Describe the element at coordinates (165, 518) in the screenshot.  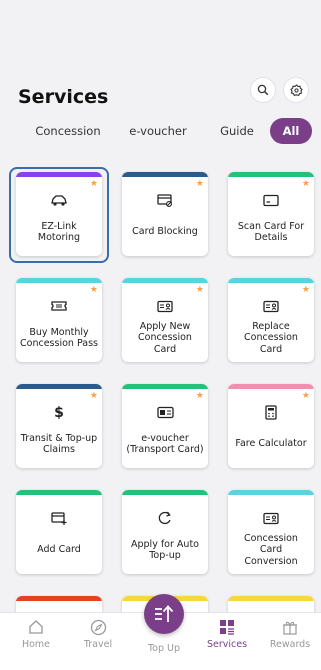
I see `refresh-icon` at that location.